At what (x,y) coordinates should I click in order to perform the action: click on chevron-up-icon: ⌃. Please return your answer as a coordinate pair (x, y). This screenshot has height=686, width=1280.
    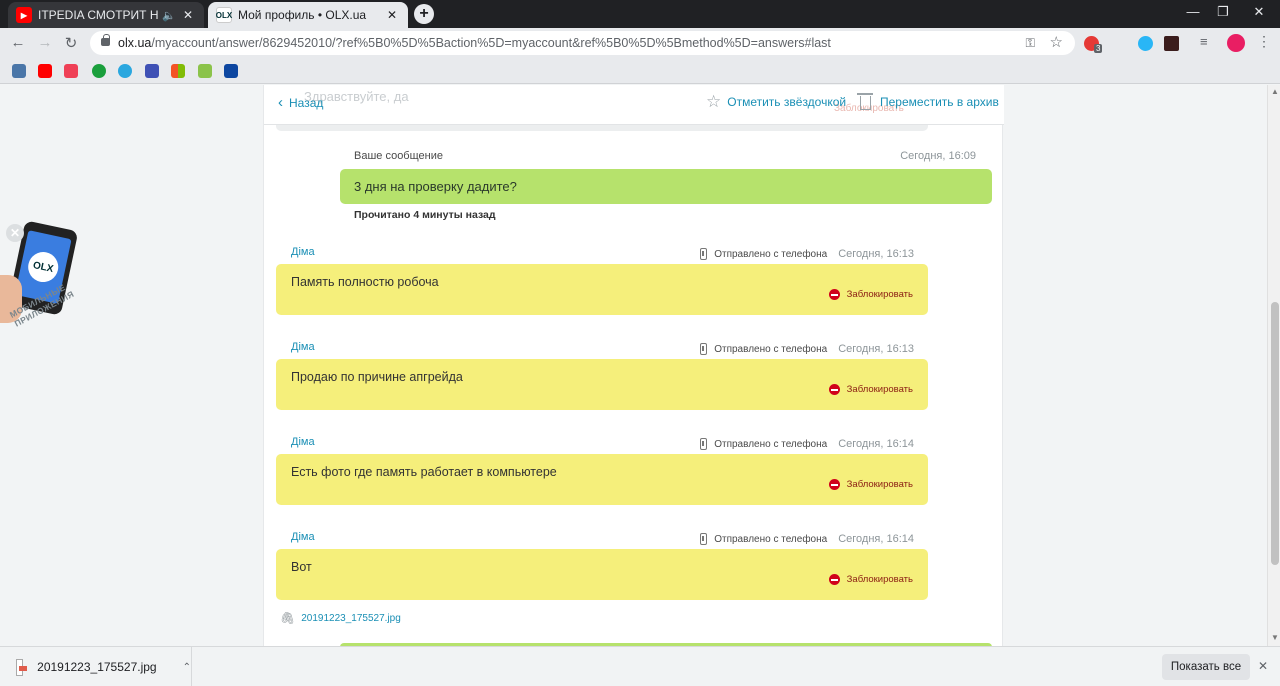
    Looking at the image, I should click on (187, 667).